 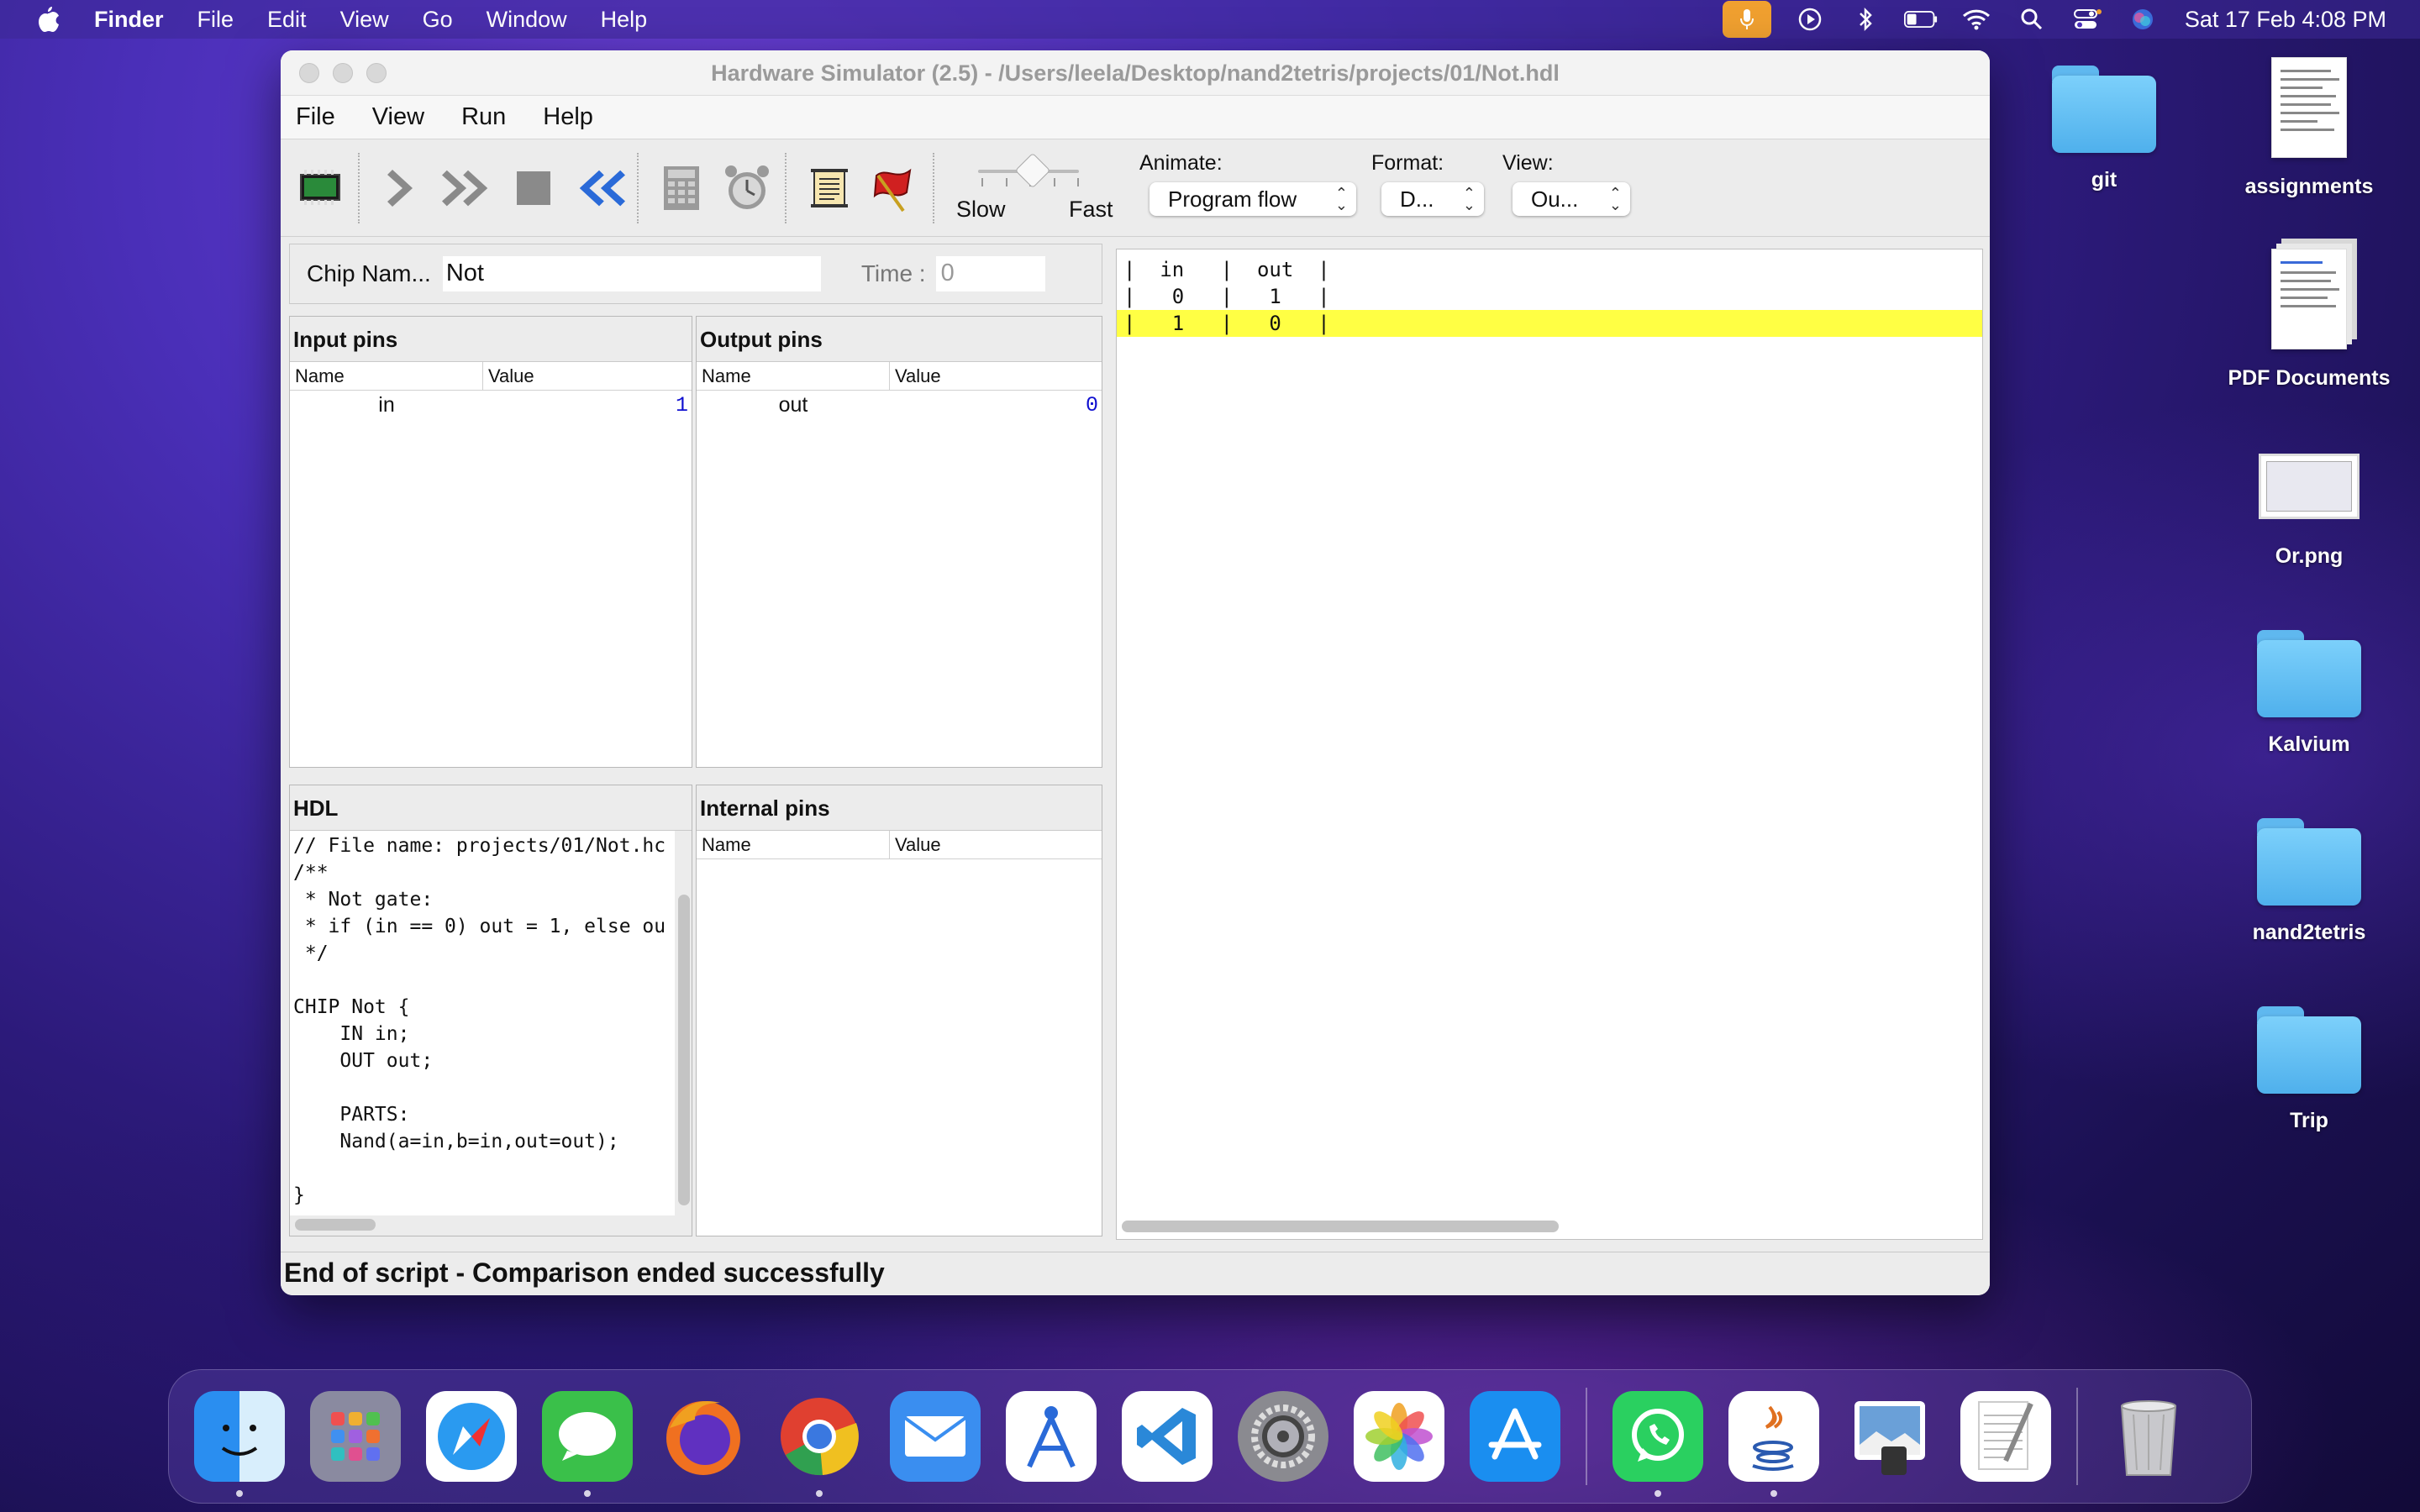 I want to click on system-settings-icon, so click(x=1283, y=1436).